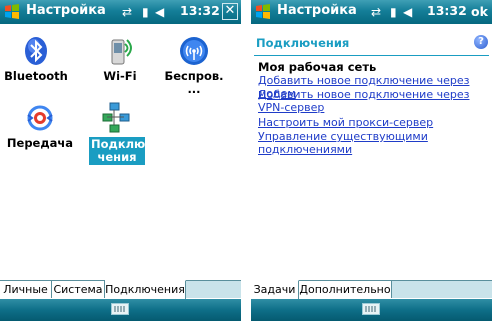  I want to click on tab-advanced: Дополнительно, so click(345, 289).